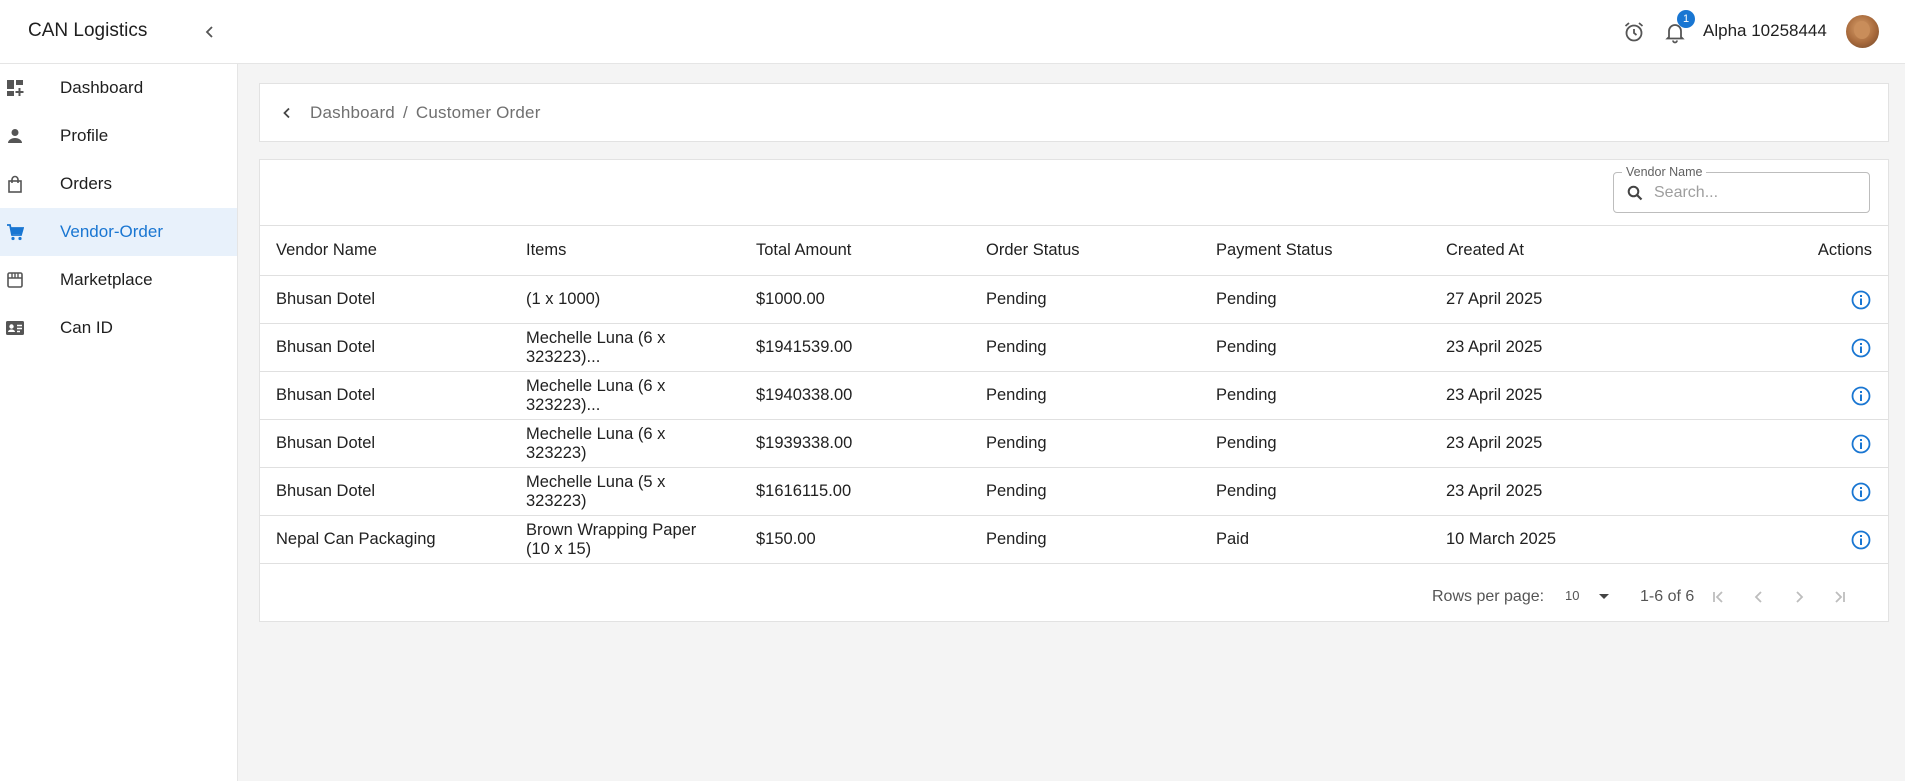 The height and width of the screenshot is (781, 1905). I want to click on sidebar-item-label: Can ID, so click(86, 327).